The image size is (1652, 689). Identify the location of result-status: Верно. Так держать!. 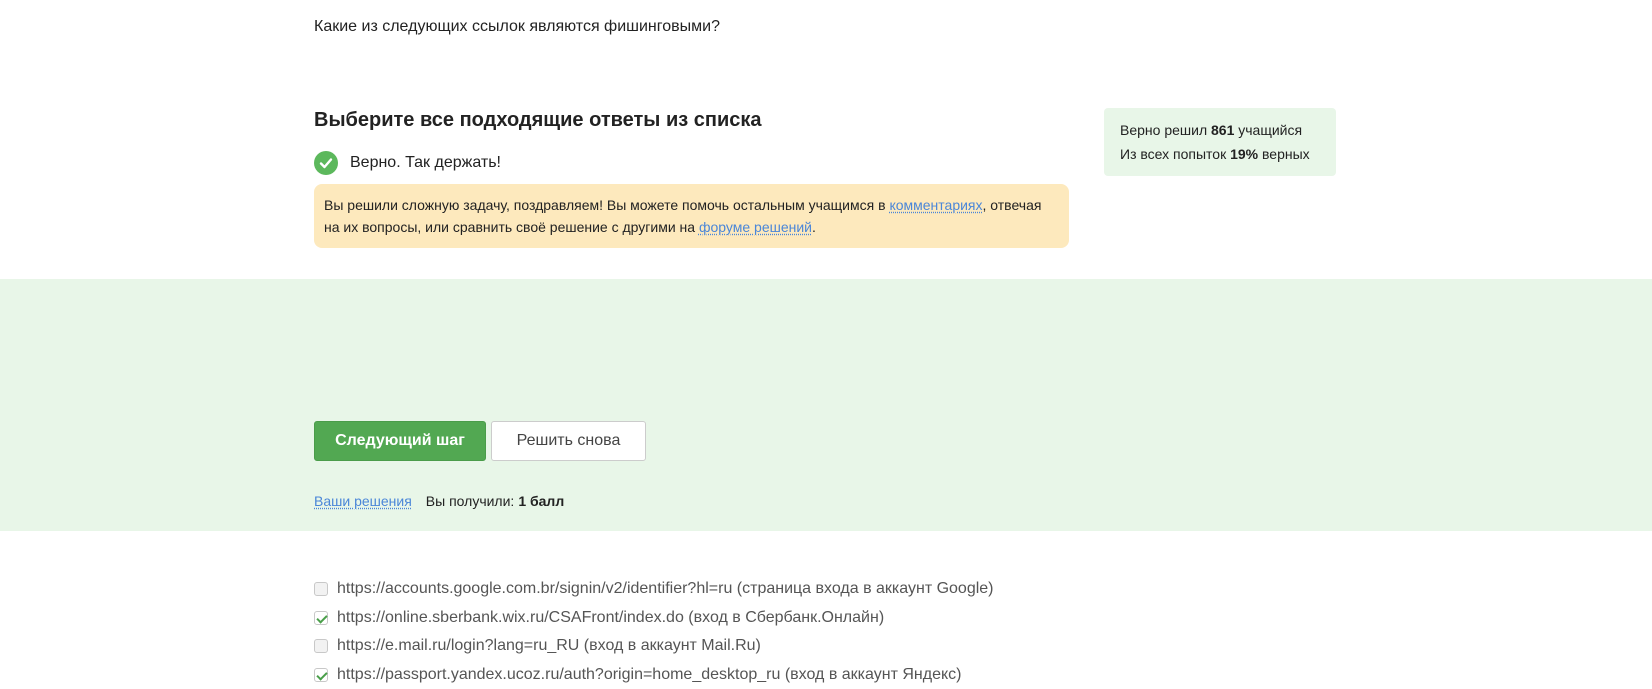
(407, 163).